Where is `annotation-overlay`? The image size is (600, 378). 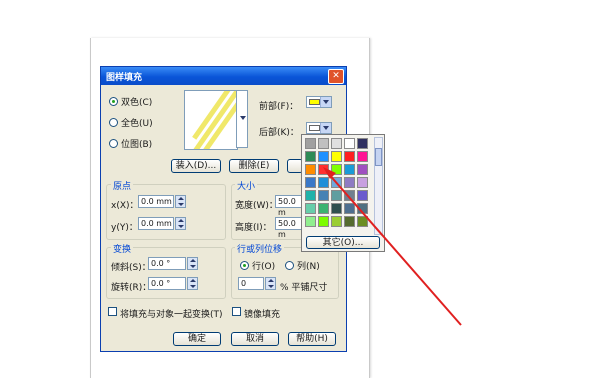
annotation-overlay is located at coordinates (392, 246).